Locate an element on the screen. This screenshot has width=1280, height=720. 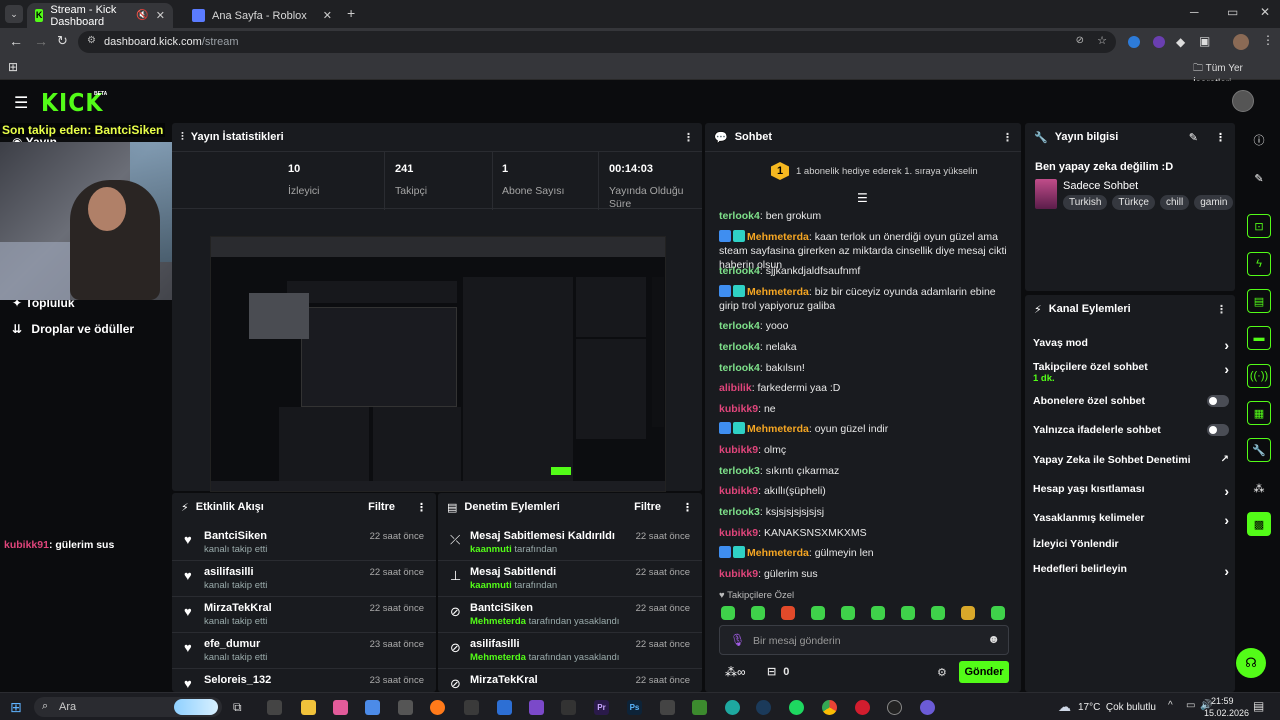
minimize-icon: ─ is located at coordinates (1194, 12).